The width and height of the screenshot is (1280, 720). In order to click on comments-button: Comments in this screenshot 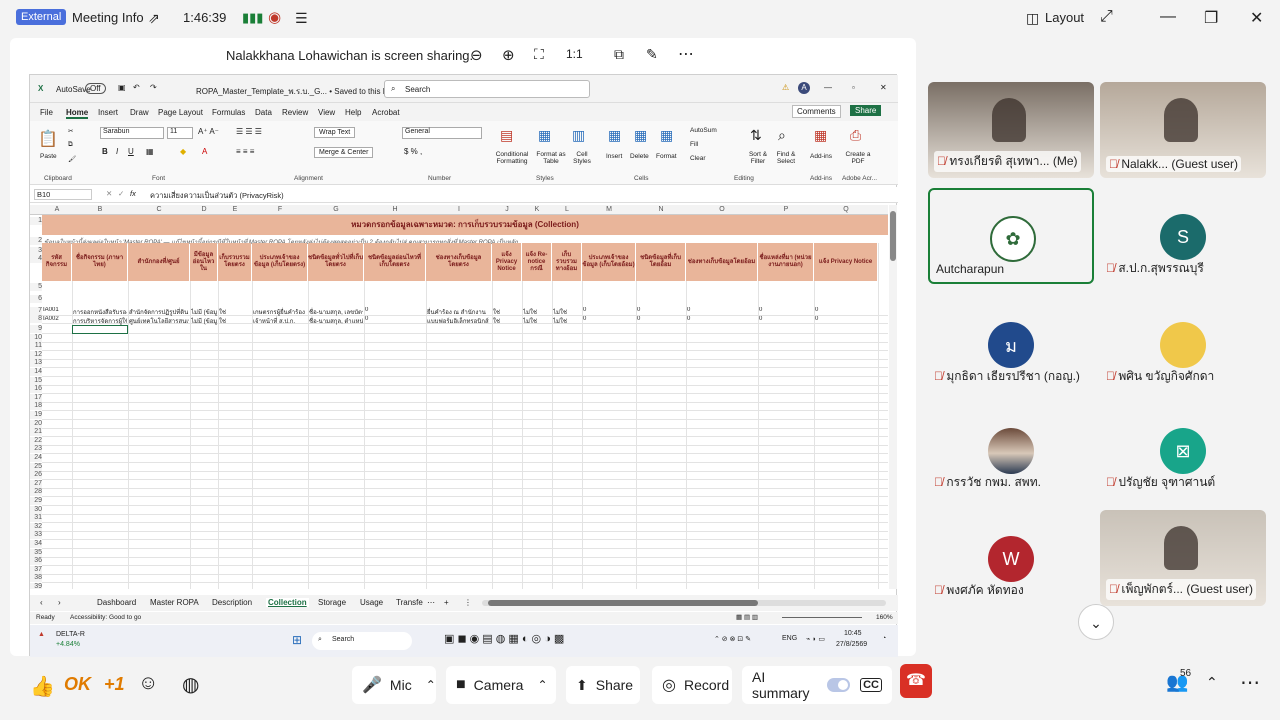, I will do `click(816, 111)`.